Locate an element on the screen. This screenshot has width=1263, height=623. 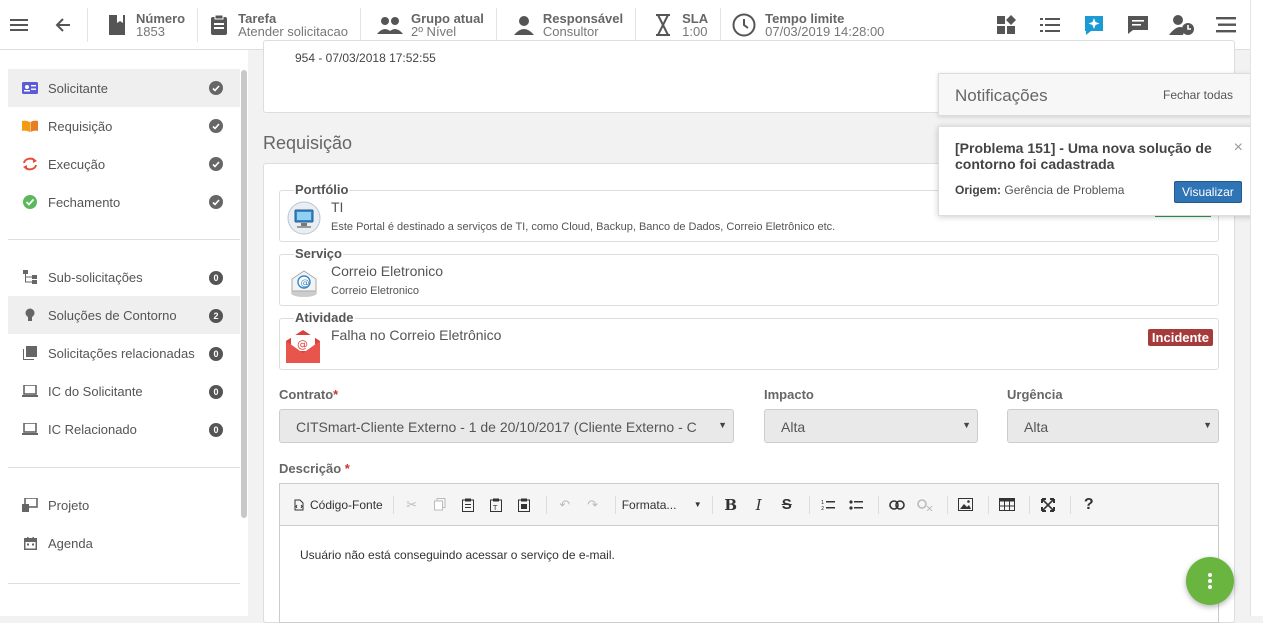
sidebar-item-agenda: Agenda is located at coordinates (124, 543).